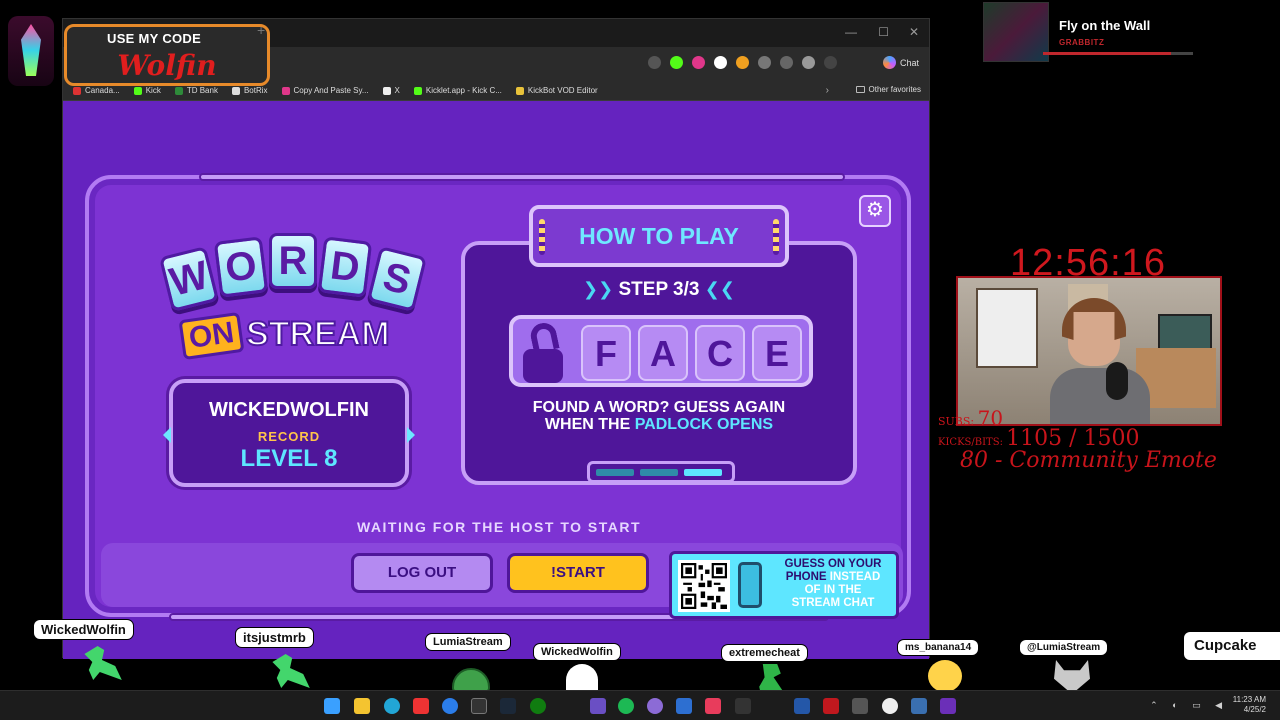 This screenshot has height=720, width=1280. Describe the element at coordinates (392, 706) in the screenshot. I see `edge-icon` at that location.